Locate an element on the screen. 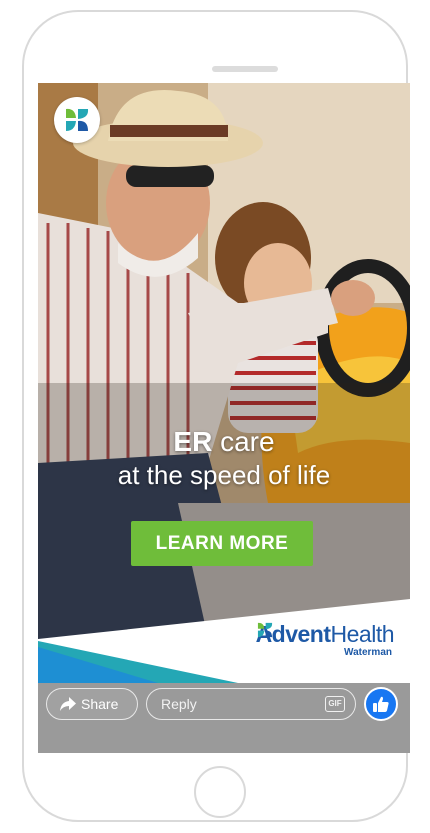  reply-placeholder: Reply is located at coordinates (179, 704).